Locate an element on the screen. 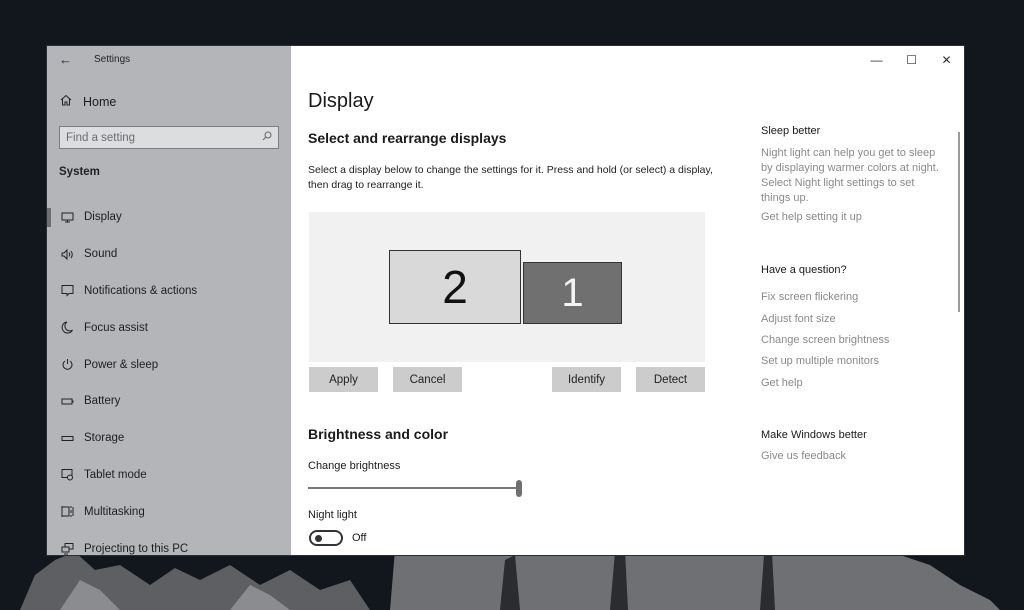  apply-button: Apply is located at coordinates (343, 379).